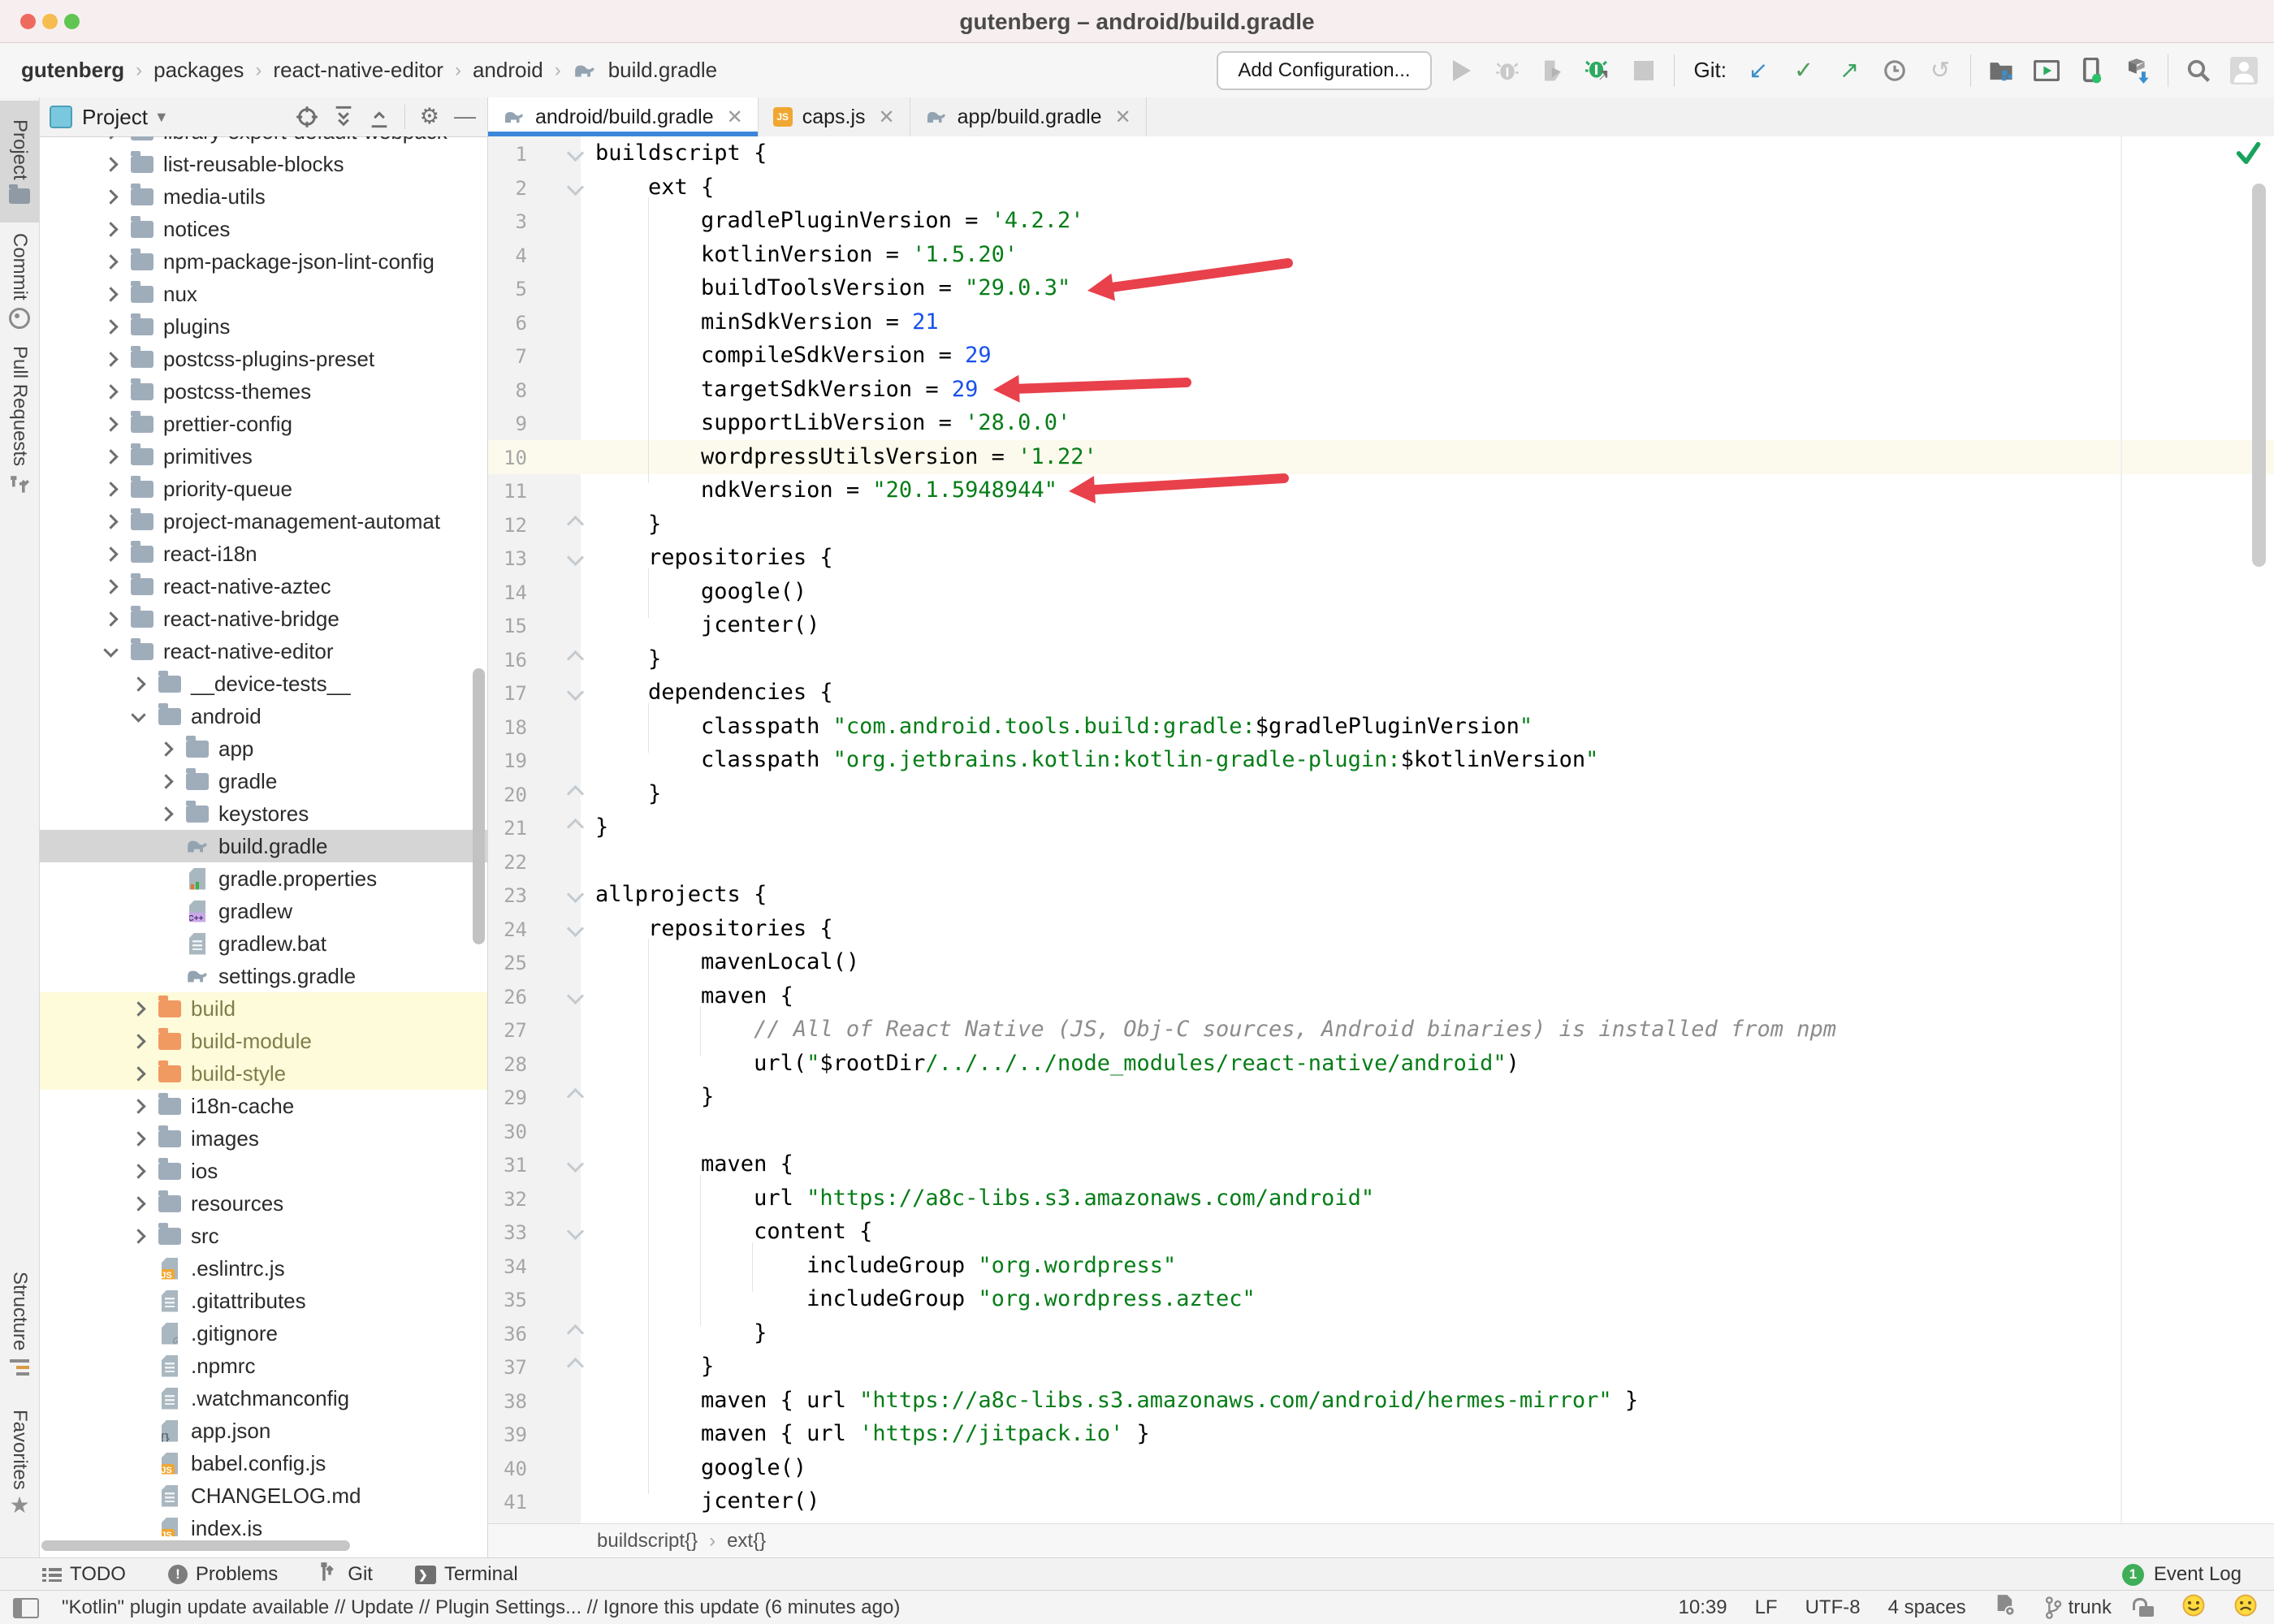 This screenshot has height=1624, width=2274. What do you see at coordinates (2244, 71) in the screenshot?
I see `avatar` at bounding box center [2244, 71].